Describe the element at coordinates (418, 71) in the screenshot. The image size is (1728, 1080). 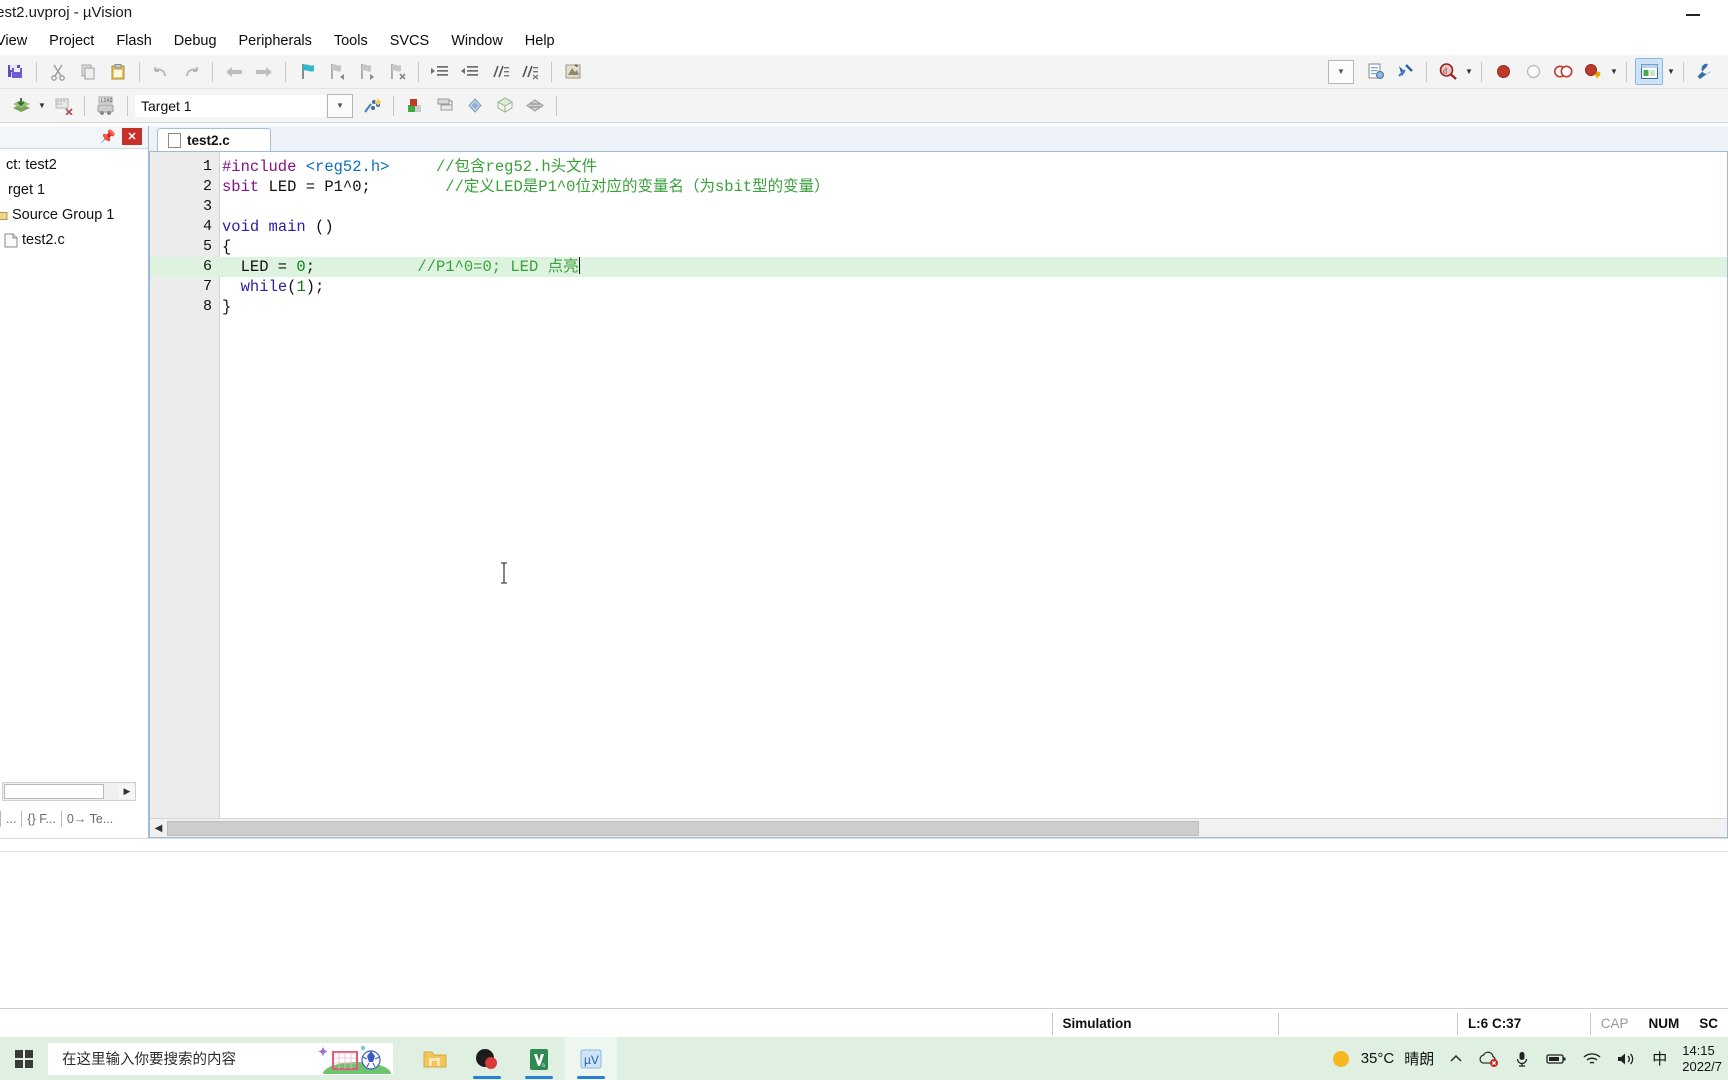
I see `toolbar-separator` at that location.